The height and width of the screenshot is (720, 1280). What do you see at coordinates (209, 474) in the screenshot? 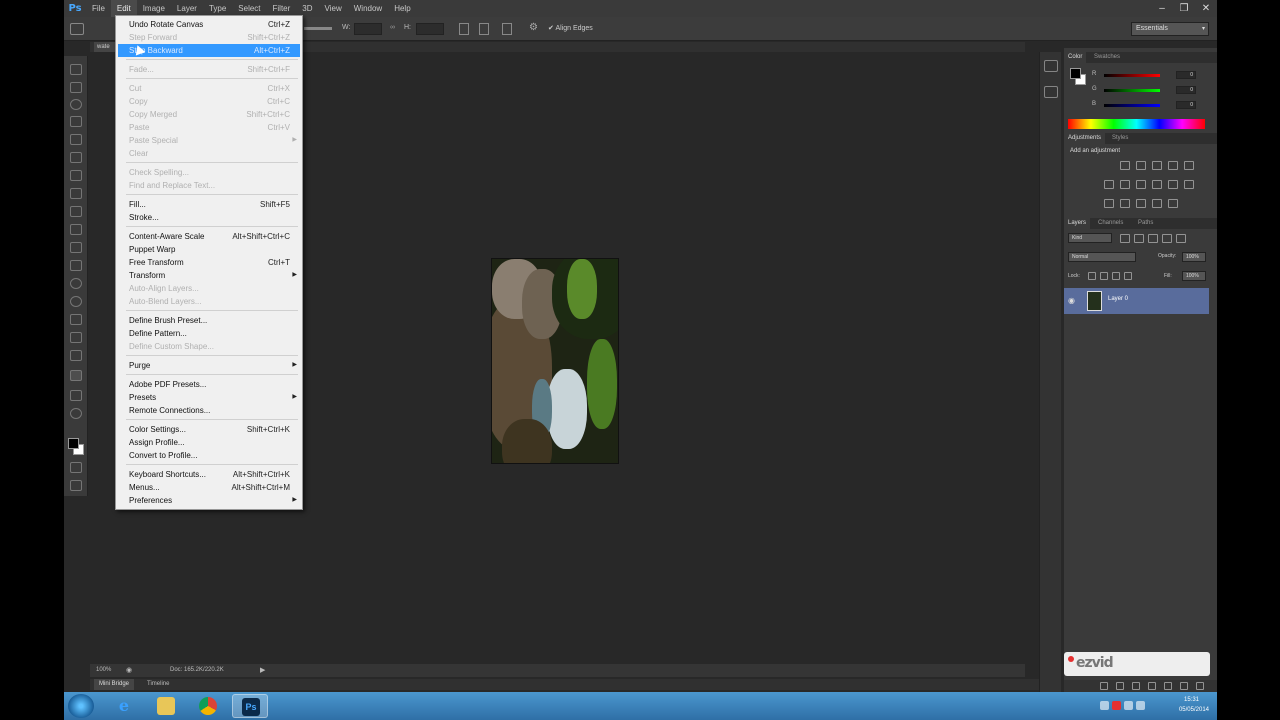
I see `menu-item-keyboard-shortcuts: Keyboard Shortcuts... Alt+Shift+Ctrl+K` at bounding box center [209, 474].